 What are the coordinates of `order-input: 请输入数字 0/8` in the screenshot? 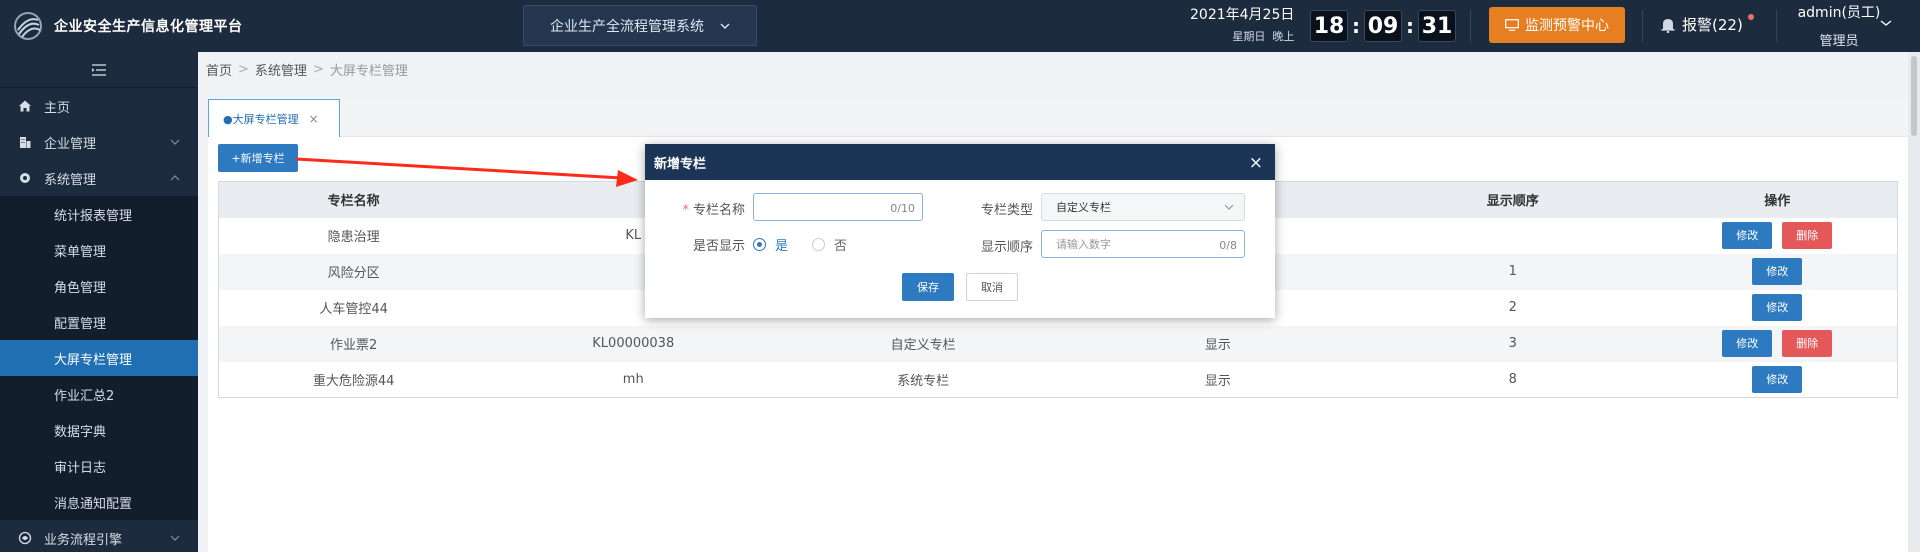 It's located at (1143, 244).